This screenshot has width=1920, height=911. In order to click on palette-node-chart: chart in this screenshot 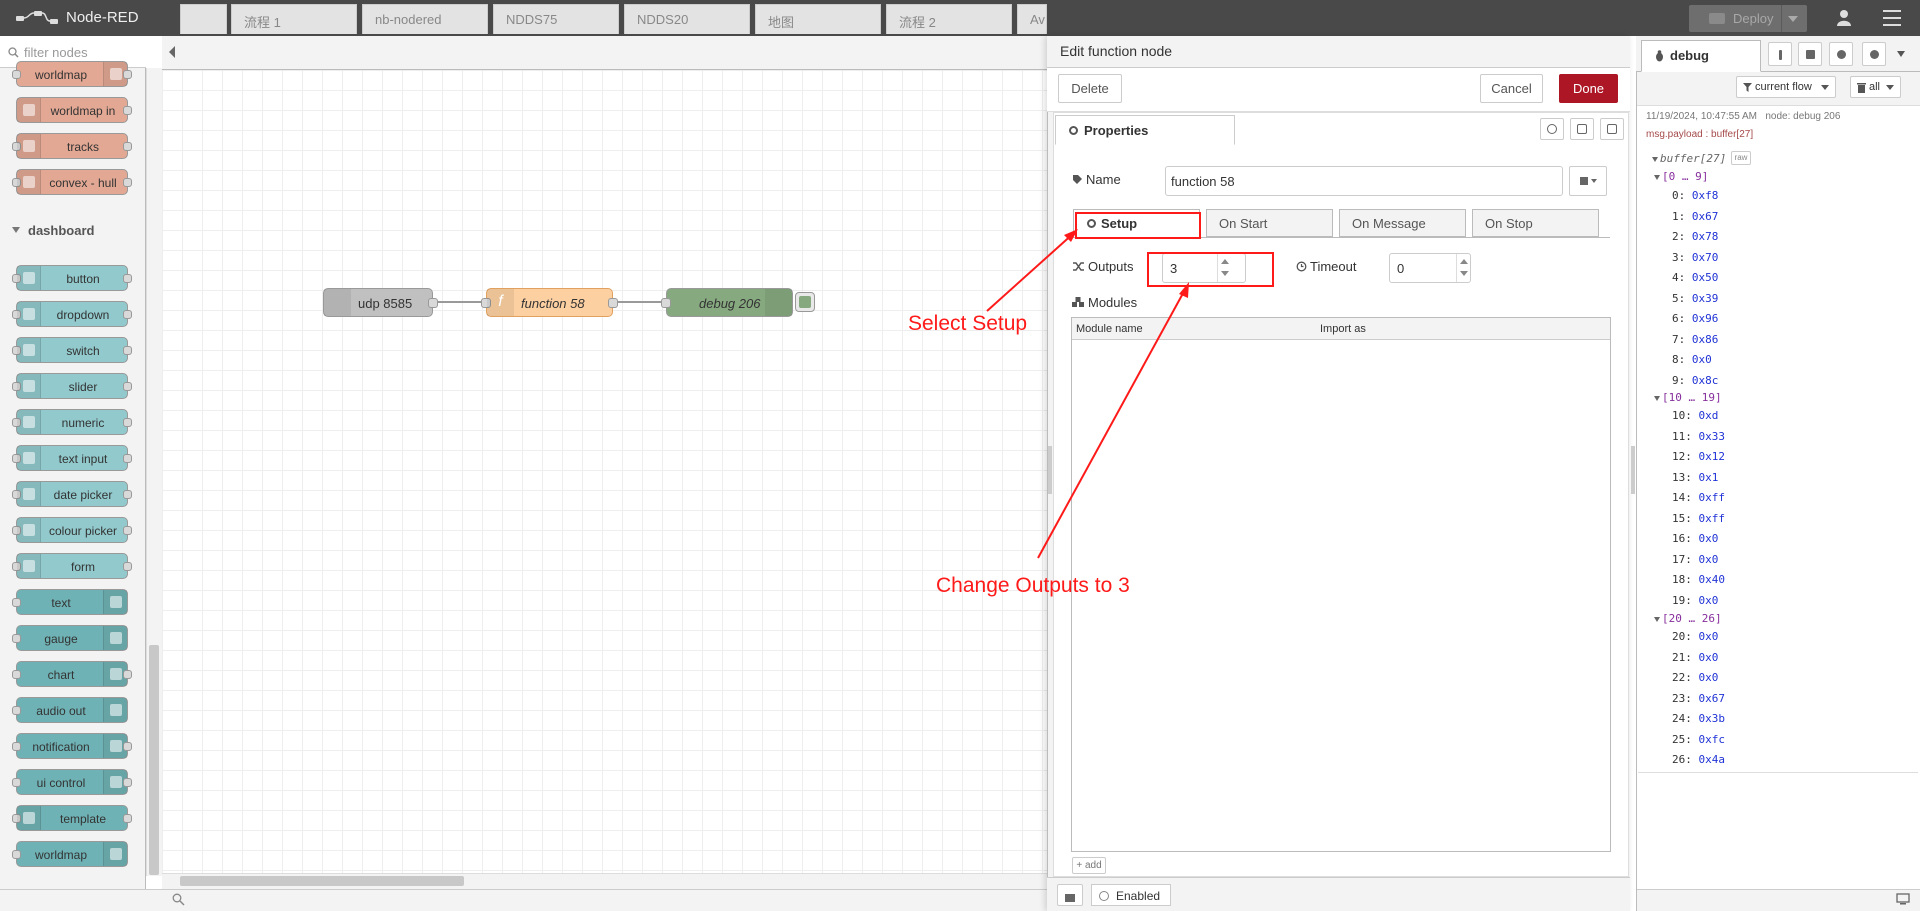, I will do `click(72, 674)`.